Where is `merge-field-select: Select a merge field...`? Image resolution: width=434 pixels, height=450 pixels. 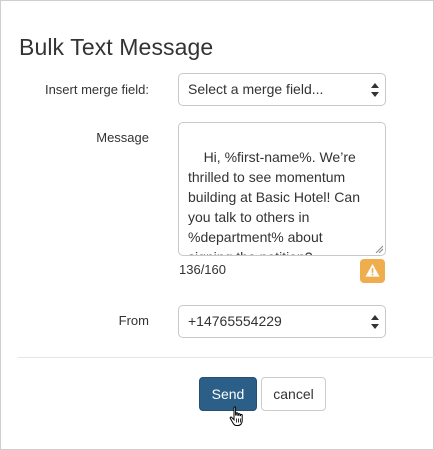 merge-field-select: Select a merge field... is located at coordinates (282, 89).